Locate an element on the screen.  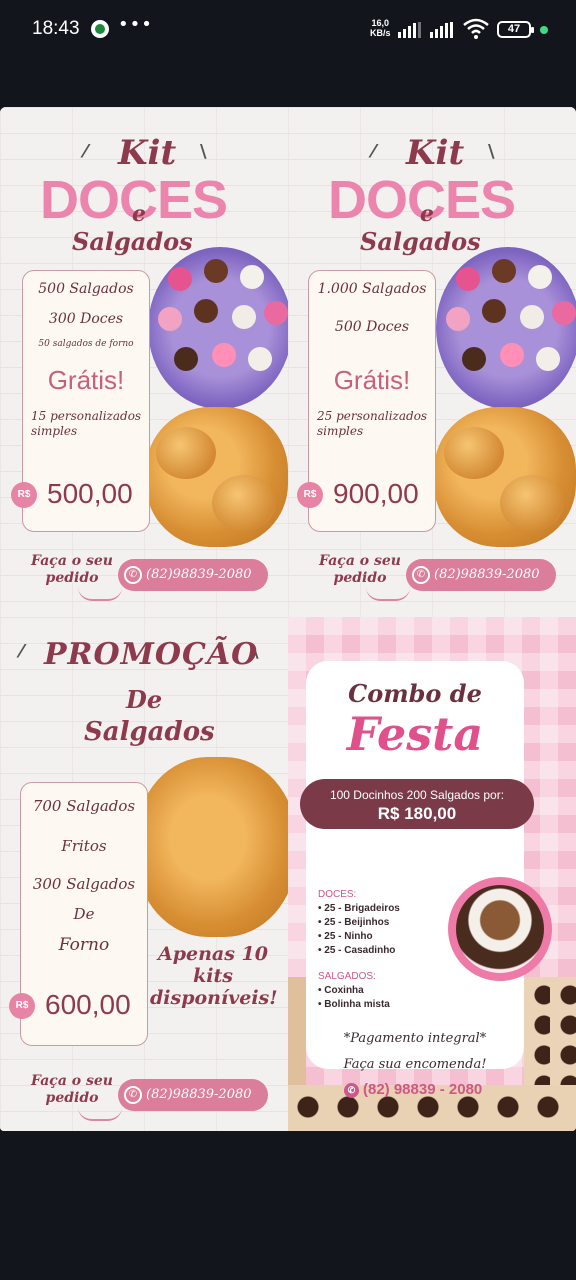
banner-price: R$ 180,00 is located at coordinates (417, 813).